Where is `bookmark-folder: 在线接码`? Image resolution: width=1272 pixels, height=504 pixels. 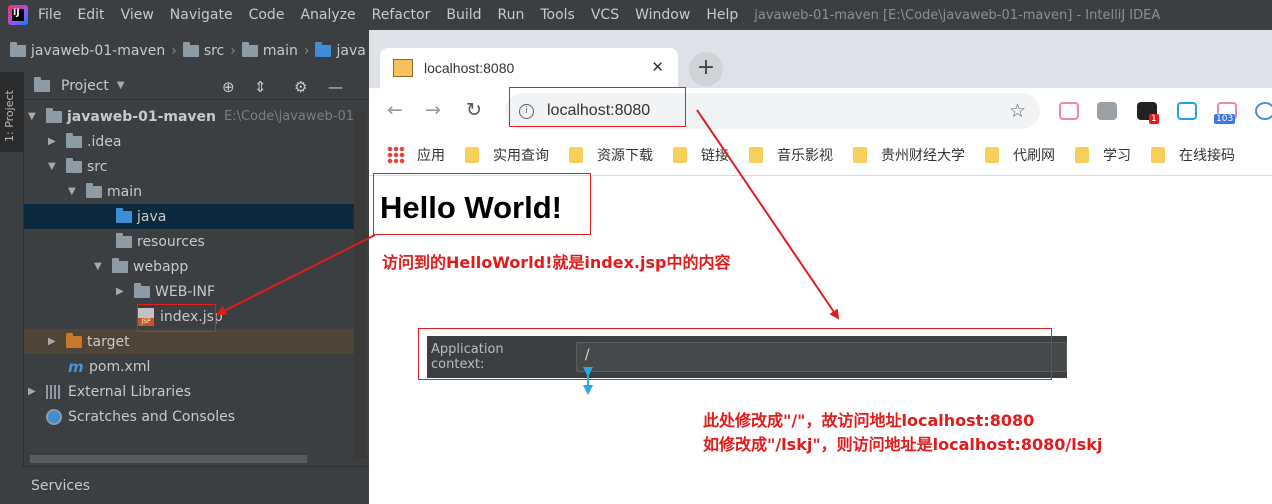 bookmark-folder: 在线接码 is located at coordinates (1193, 155).